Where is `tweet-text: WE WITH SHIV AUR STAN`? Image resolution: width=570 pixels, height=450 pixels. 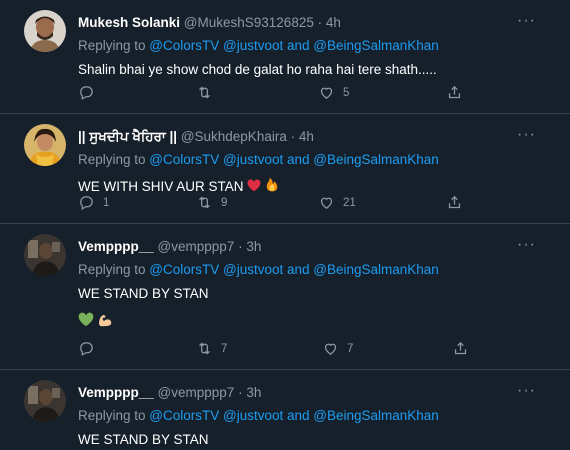
tweet-text: WE WITH SHIV AUR STAN is located at coordinates (178, 185).